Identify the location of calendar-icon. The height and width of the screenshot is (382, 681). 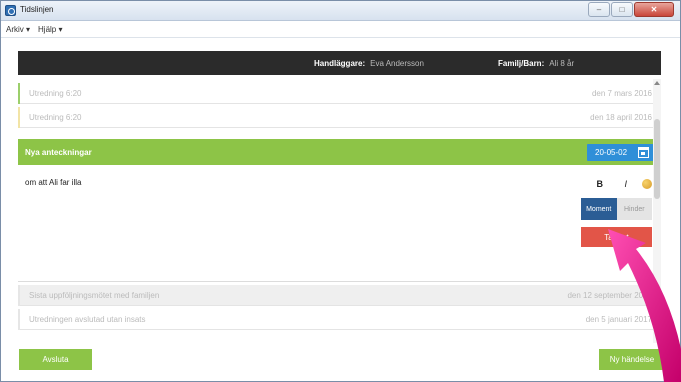
(643, 152).